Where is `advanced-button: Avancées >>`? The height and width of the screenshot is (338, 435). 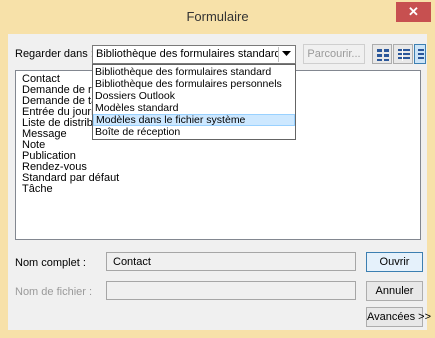 advanced-button: Avancées >> is located at coordinates (398, 317).